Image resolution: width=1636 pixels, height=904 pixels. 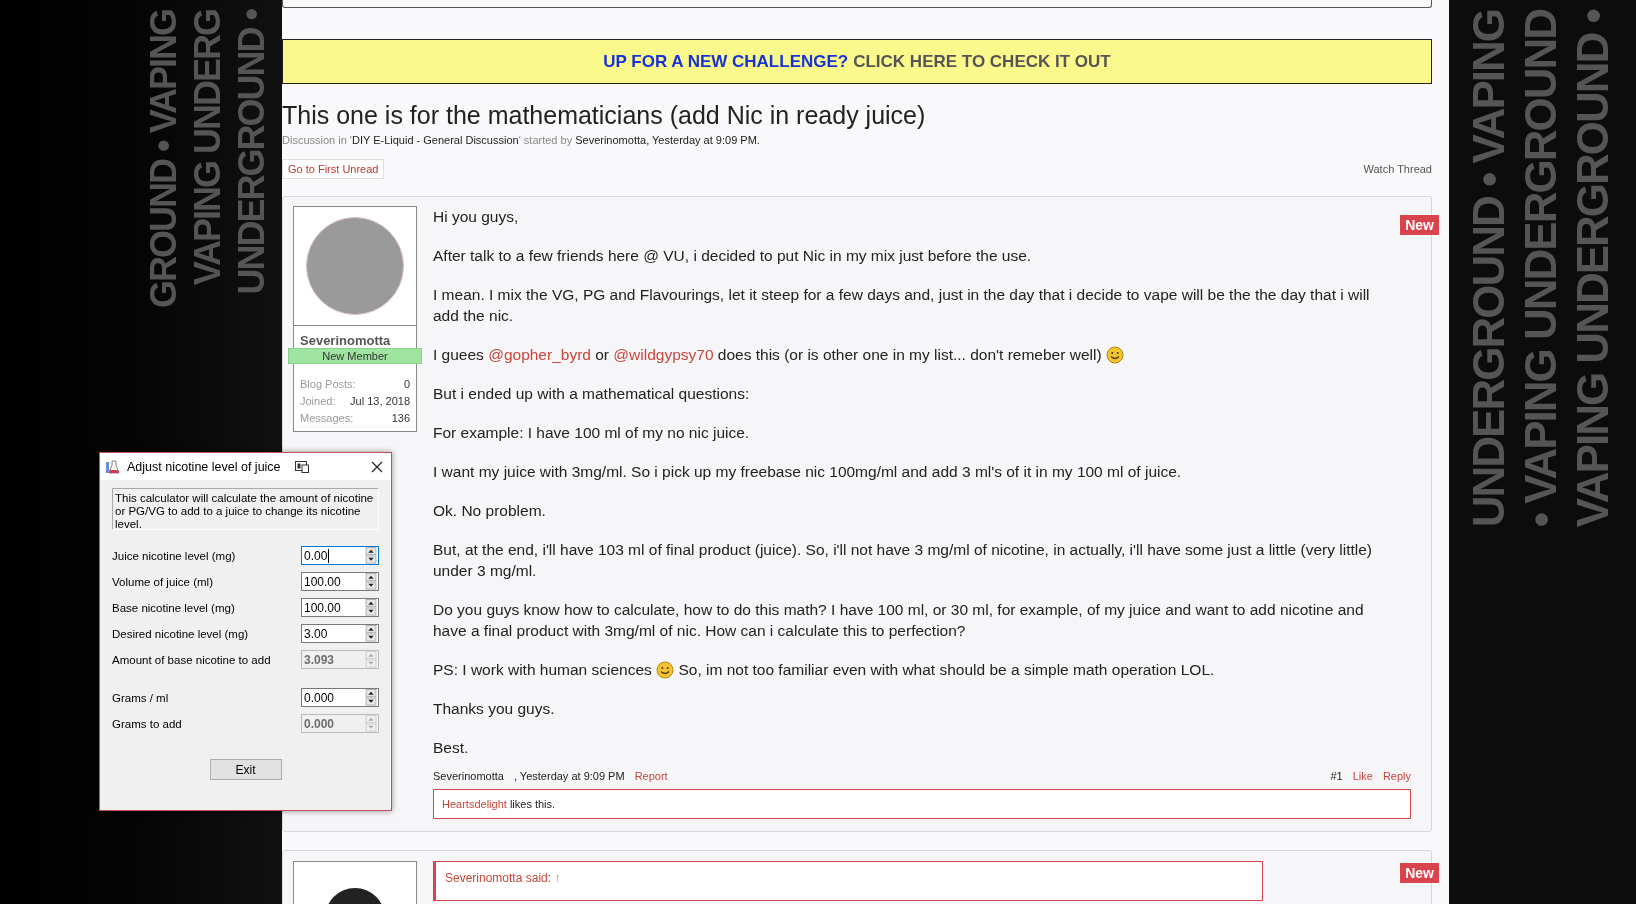 What do you see at coordinates (824, 670) in the screenshot?
I see `post-paragraph: PS: I work with human sciences So, im not too familiar even with what should be a simple math operation LOL.` at bounding box center [824, 670].